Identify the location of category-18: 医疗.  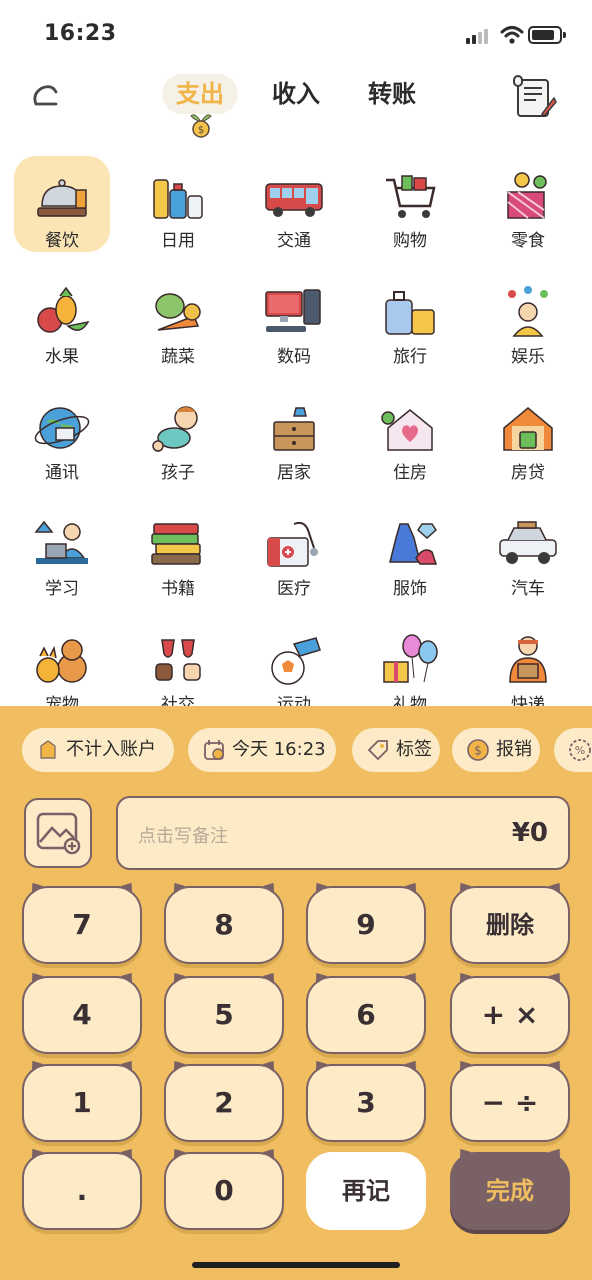
(294, 552).